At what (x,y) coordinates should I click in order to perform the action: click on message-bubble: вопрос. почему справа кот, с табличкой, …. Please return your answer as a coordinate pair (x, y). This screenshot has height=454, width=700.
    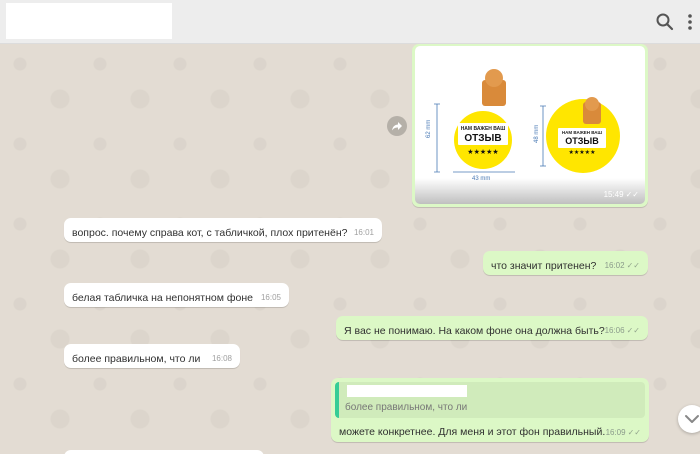
    Looking at the image, I should click on (223, 230).